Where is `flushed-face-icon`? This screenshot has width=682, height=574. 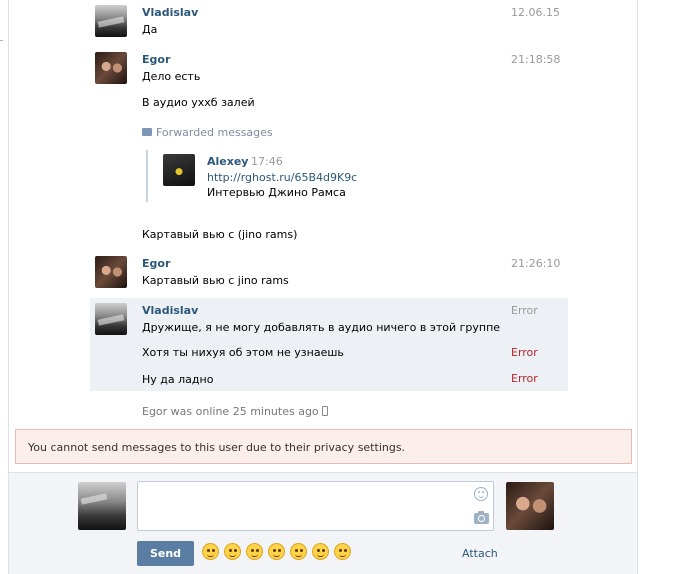 flushed-face-icon is located at coordinates (232, 551).